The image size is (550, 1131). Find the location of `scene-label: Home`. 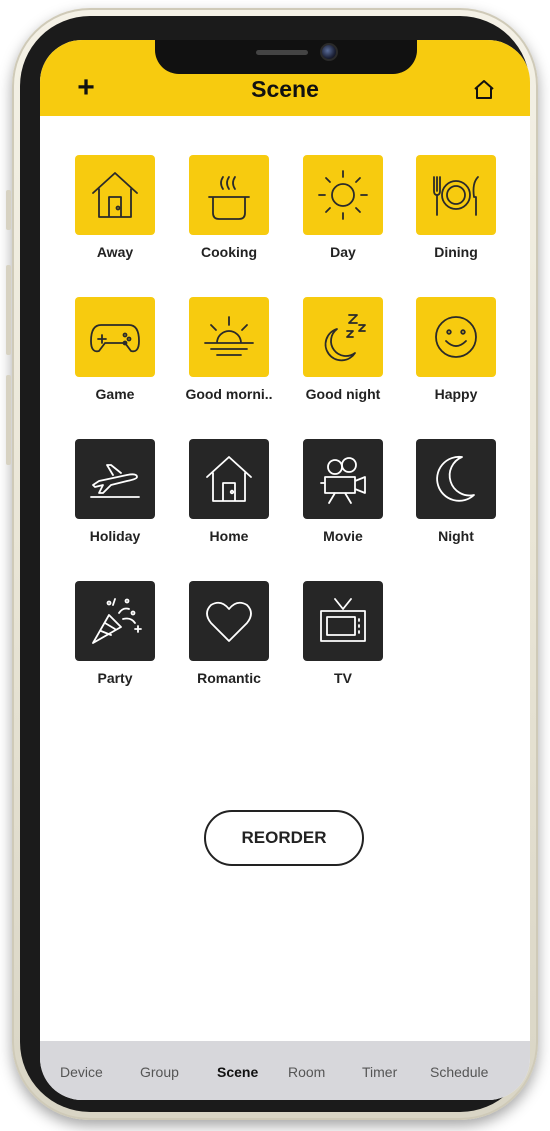

scene-label: Home is located at coordinates (229, 536).